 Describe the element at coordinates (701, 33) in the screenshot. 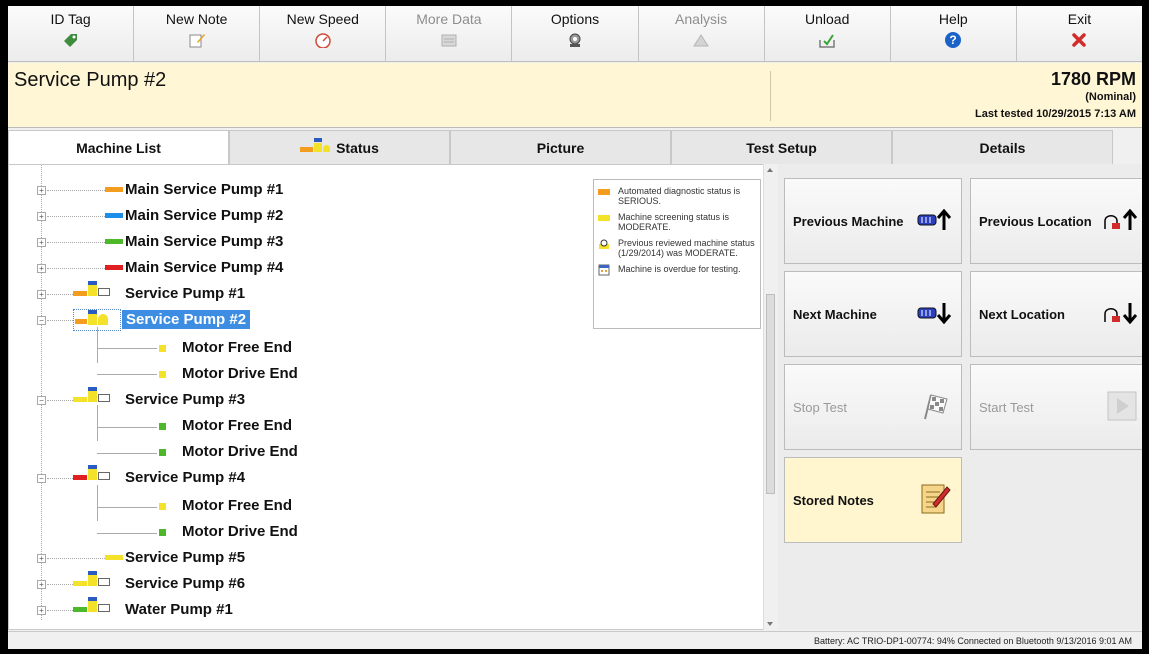

I see `analysis-button: Analysis` at that location.